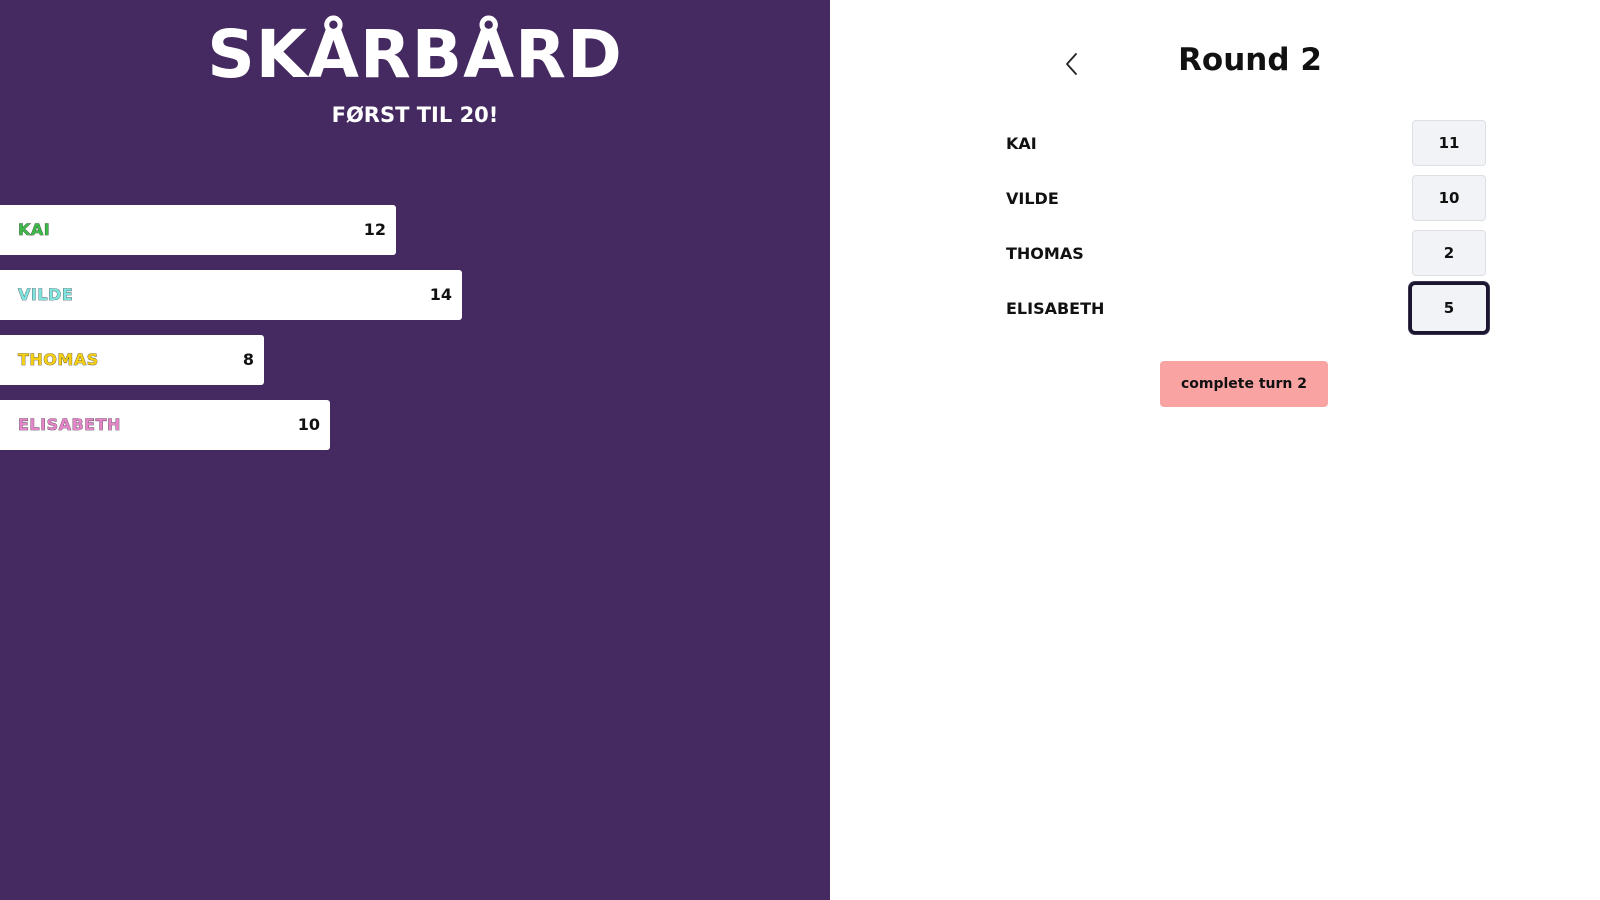  What do you see at coordinates (1246, 144) in the screenshot?
I see `round-entry-kai: KAI` at bounding box center [1246, 144].